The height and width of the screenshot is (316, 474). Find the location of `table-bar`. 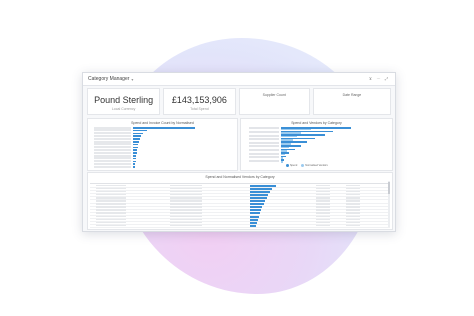

table-bar is located at coordinates (253, 225).